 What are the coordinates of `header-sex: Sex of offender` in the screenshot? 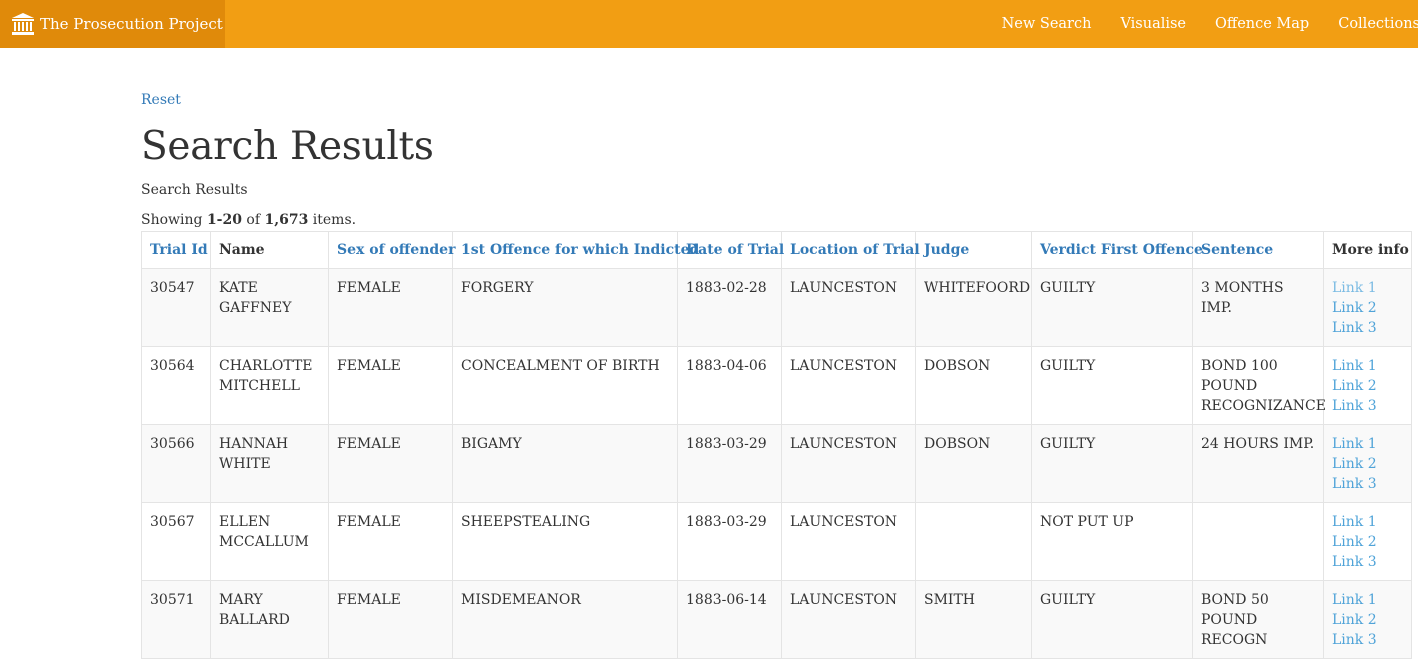 It's located at (391, 250).